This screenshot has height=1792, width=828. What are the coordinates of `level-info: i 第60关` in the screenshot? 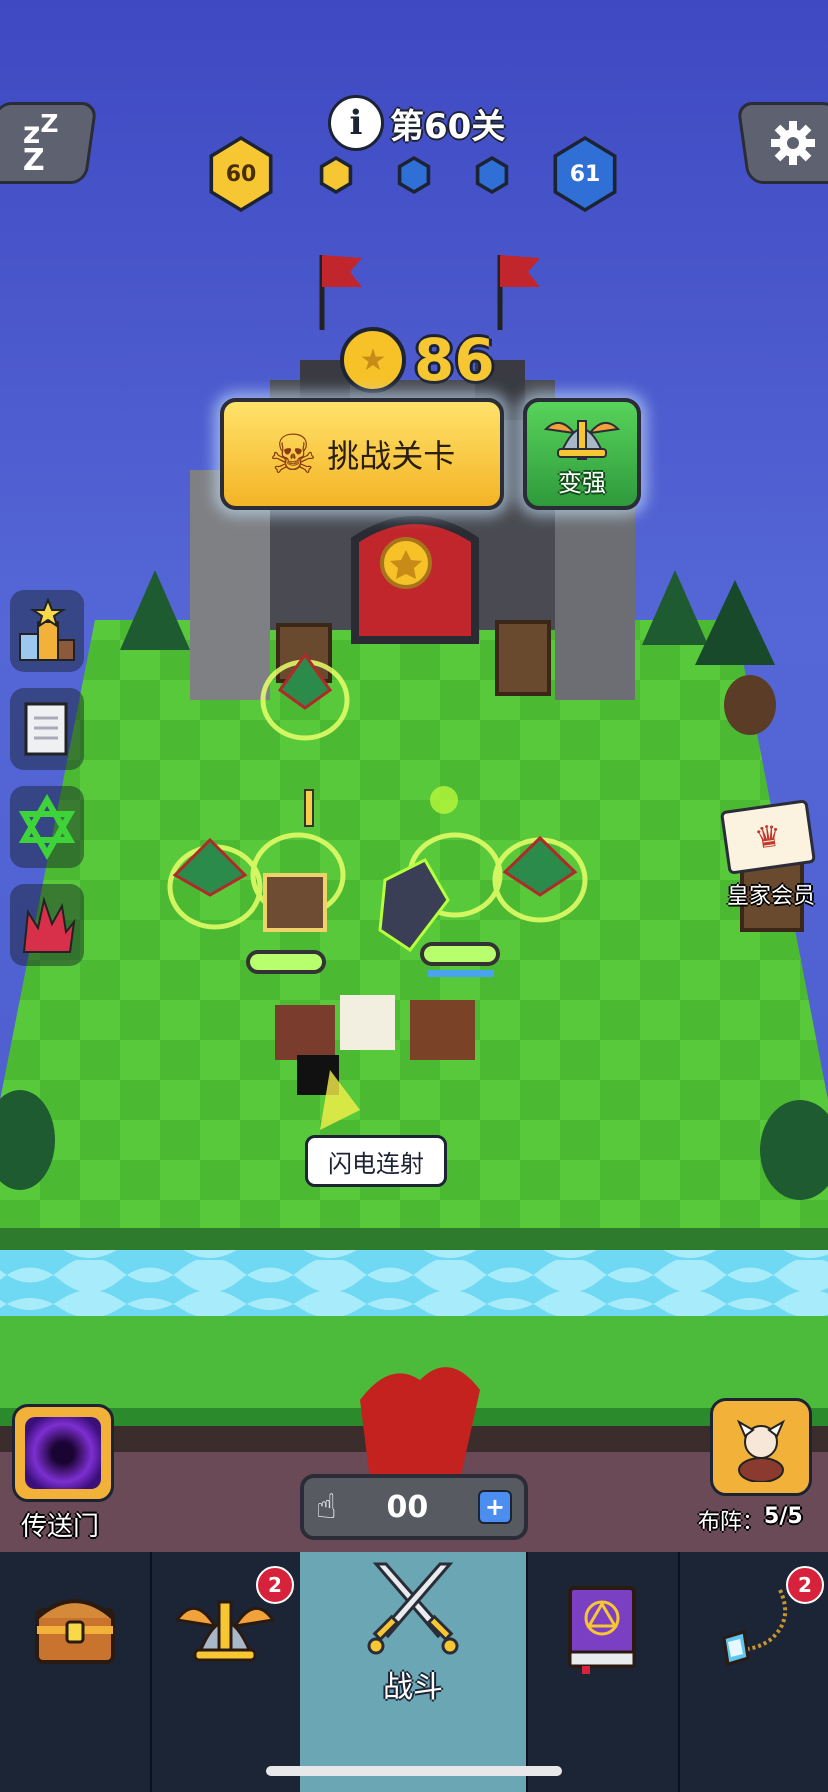 It's located at (416, 123).